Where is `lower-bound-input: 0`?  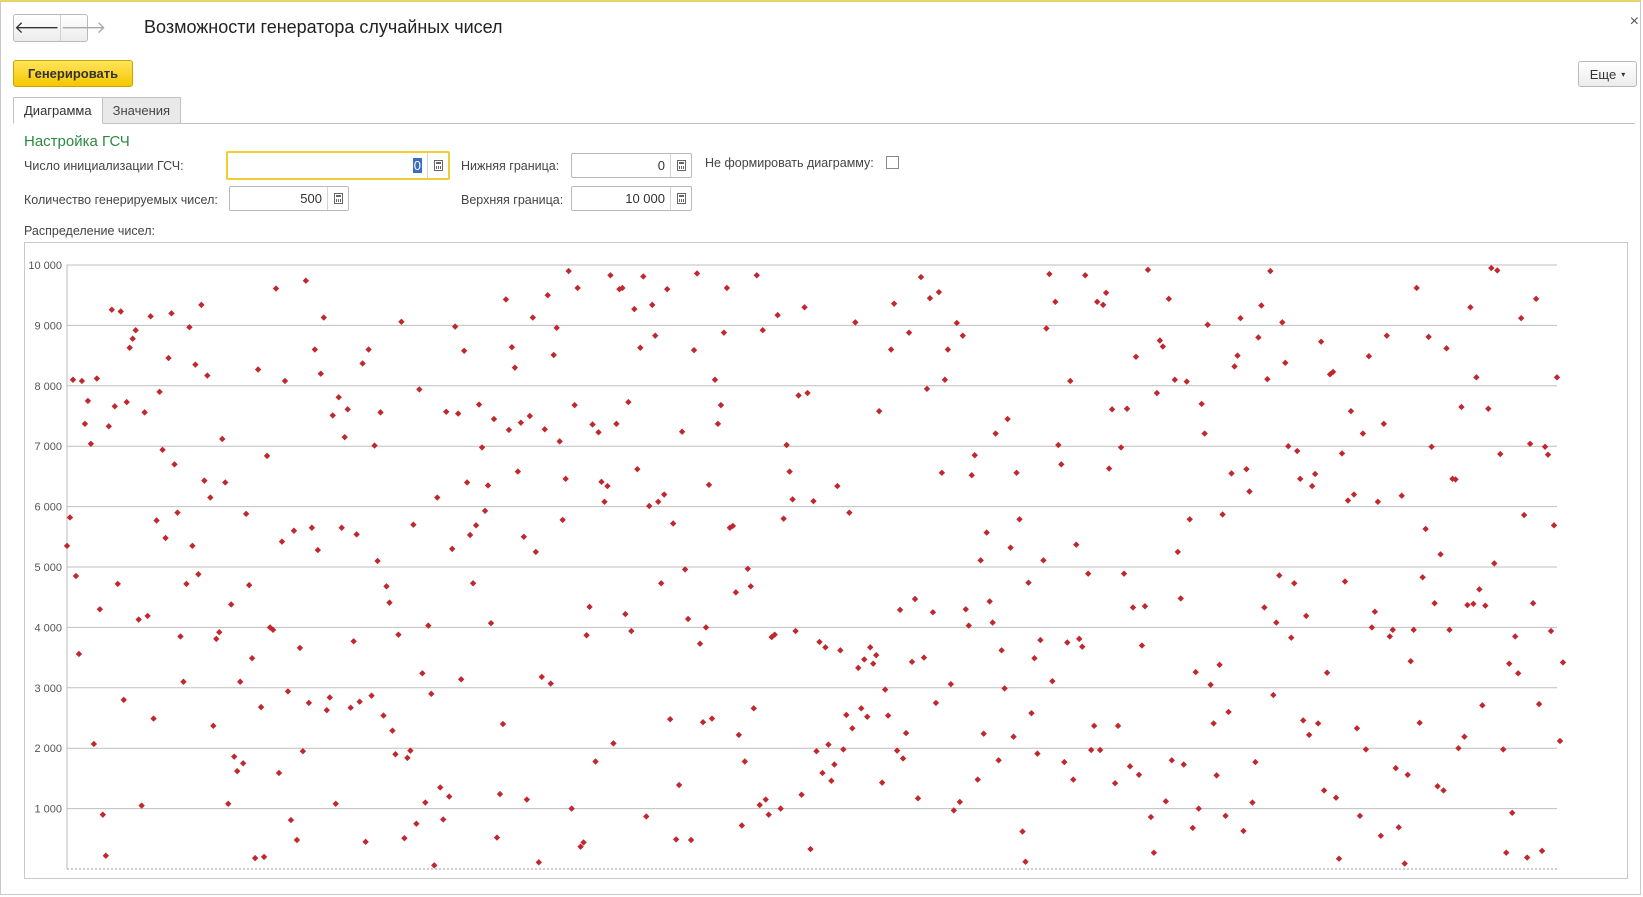
lower-bound-input: 0 is located at coordinates (631, 165).